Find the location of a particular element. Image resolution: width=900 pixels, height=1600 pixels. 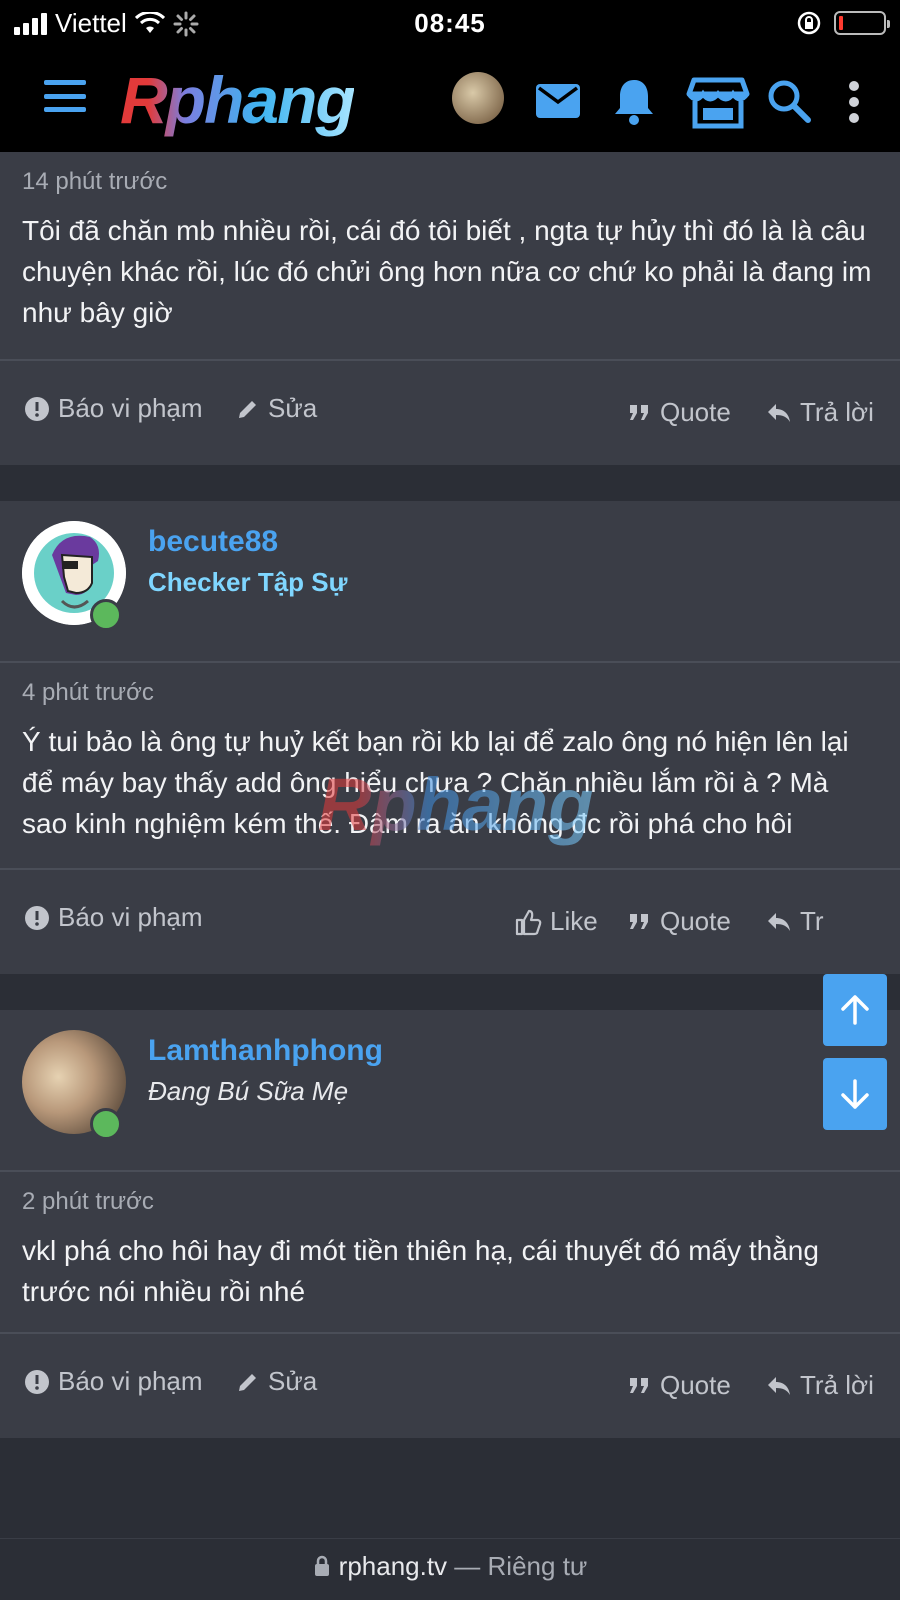

top-bar: Viettel 08:45 Rphang is located at coordinates (450, 76).